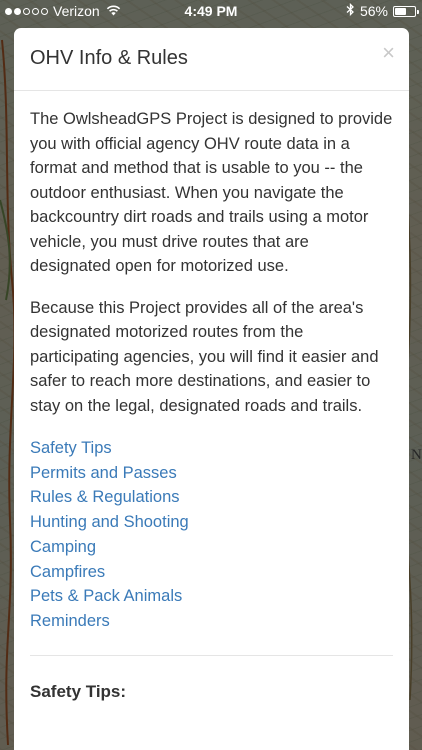 The image size is (422, 750). What do you see at coordinates (109, 58) in the screenshot?
I see `modal-title: OHV Info & Rules` at bounding box center [109, 58].